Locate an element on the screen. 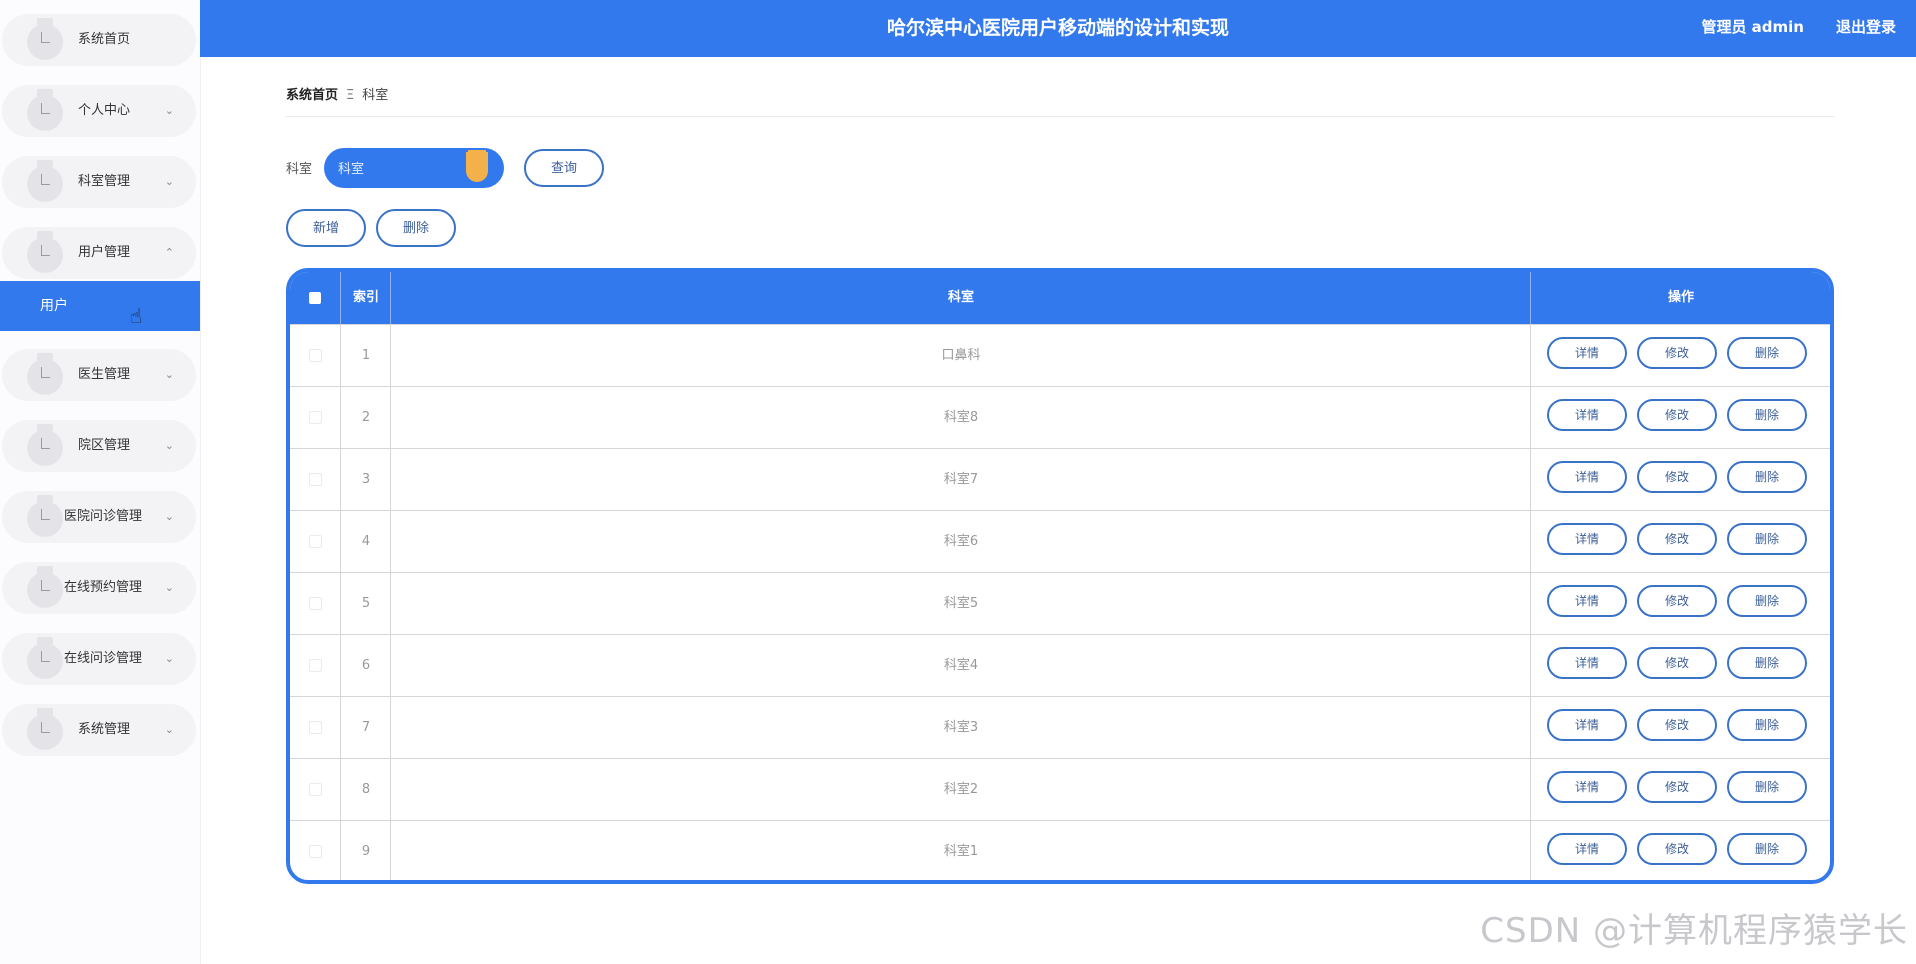 The width and height of the screenshot is (1916, 964). sidebar-item-label: 科室管理 is located at coordinates (104, 181).